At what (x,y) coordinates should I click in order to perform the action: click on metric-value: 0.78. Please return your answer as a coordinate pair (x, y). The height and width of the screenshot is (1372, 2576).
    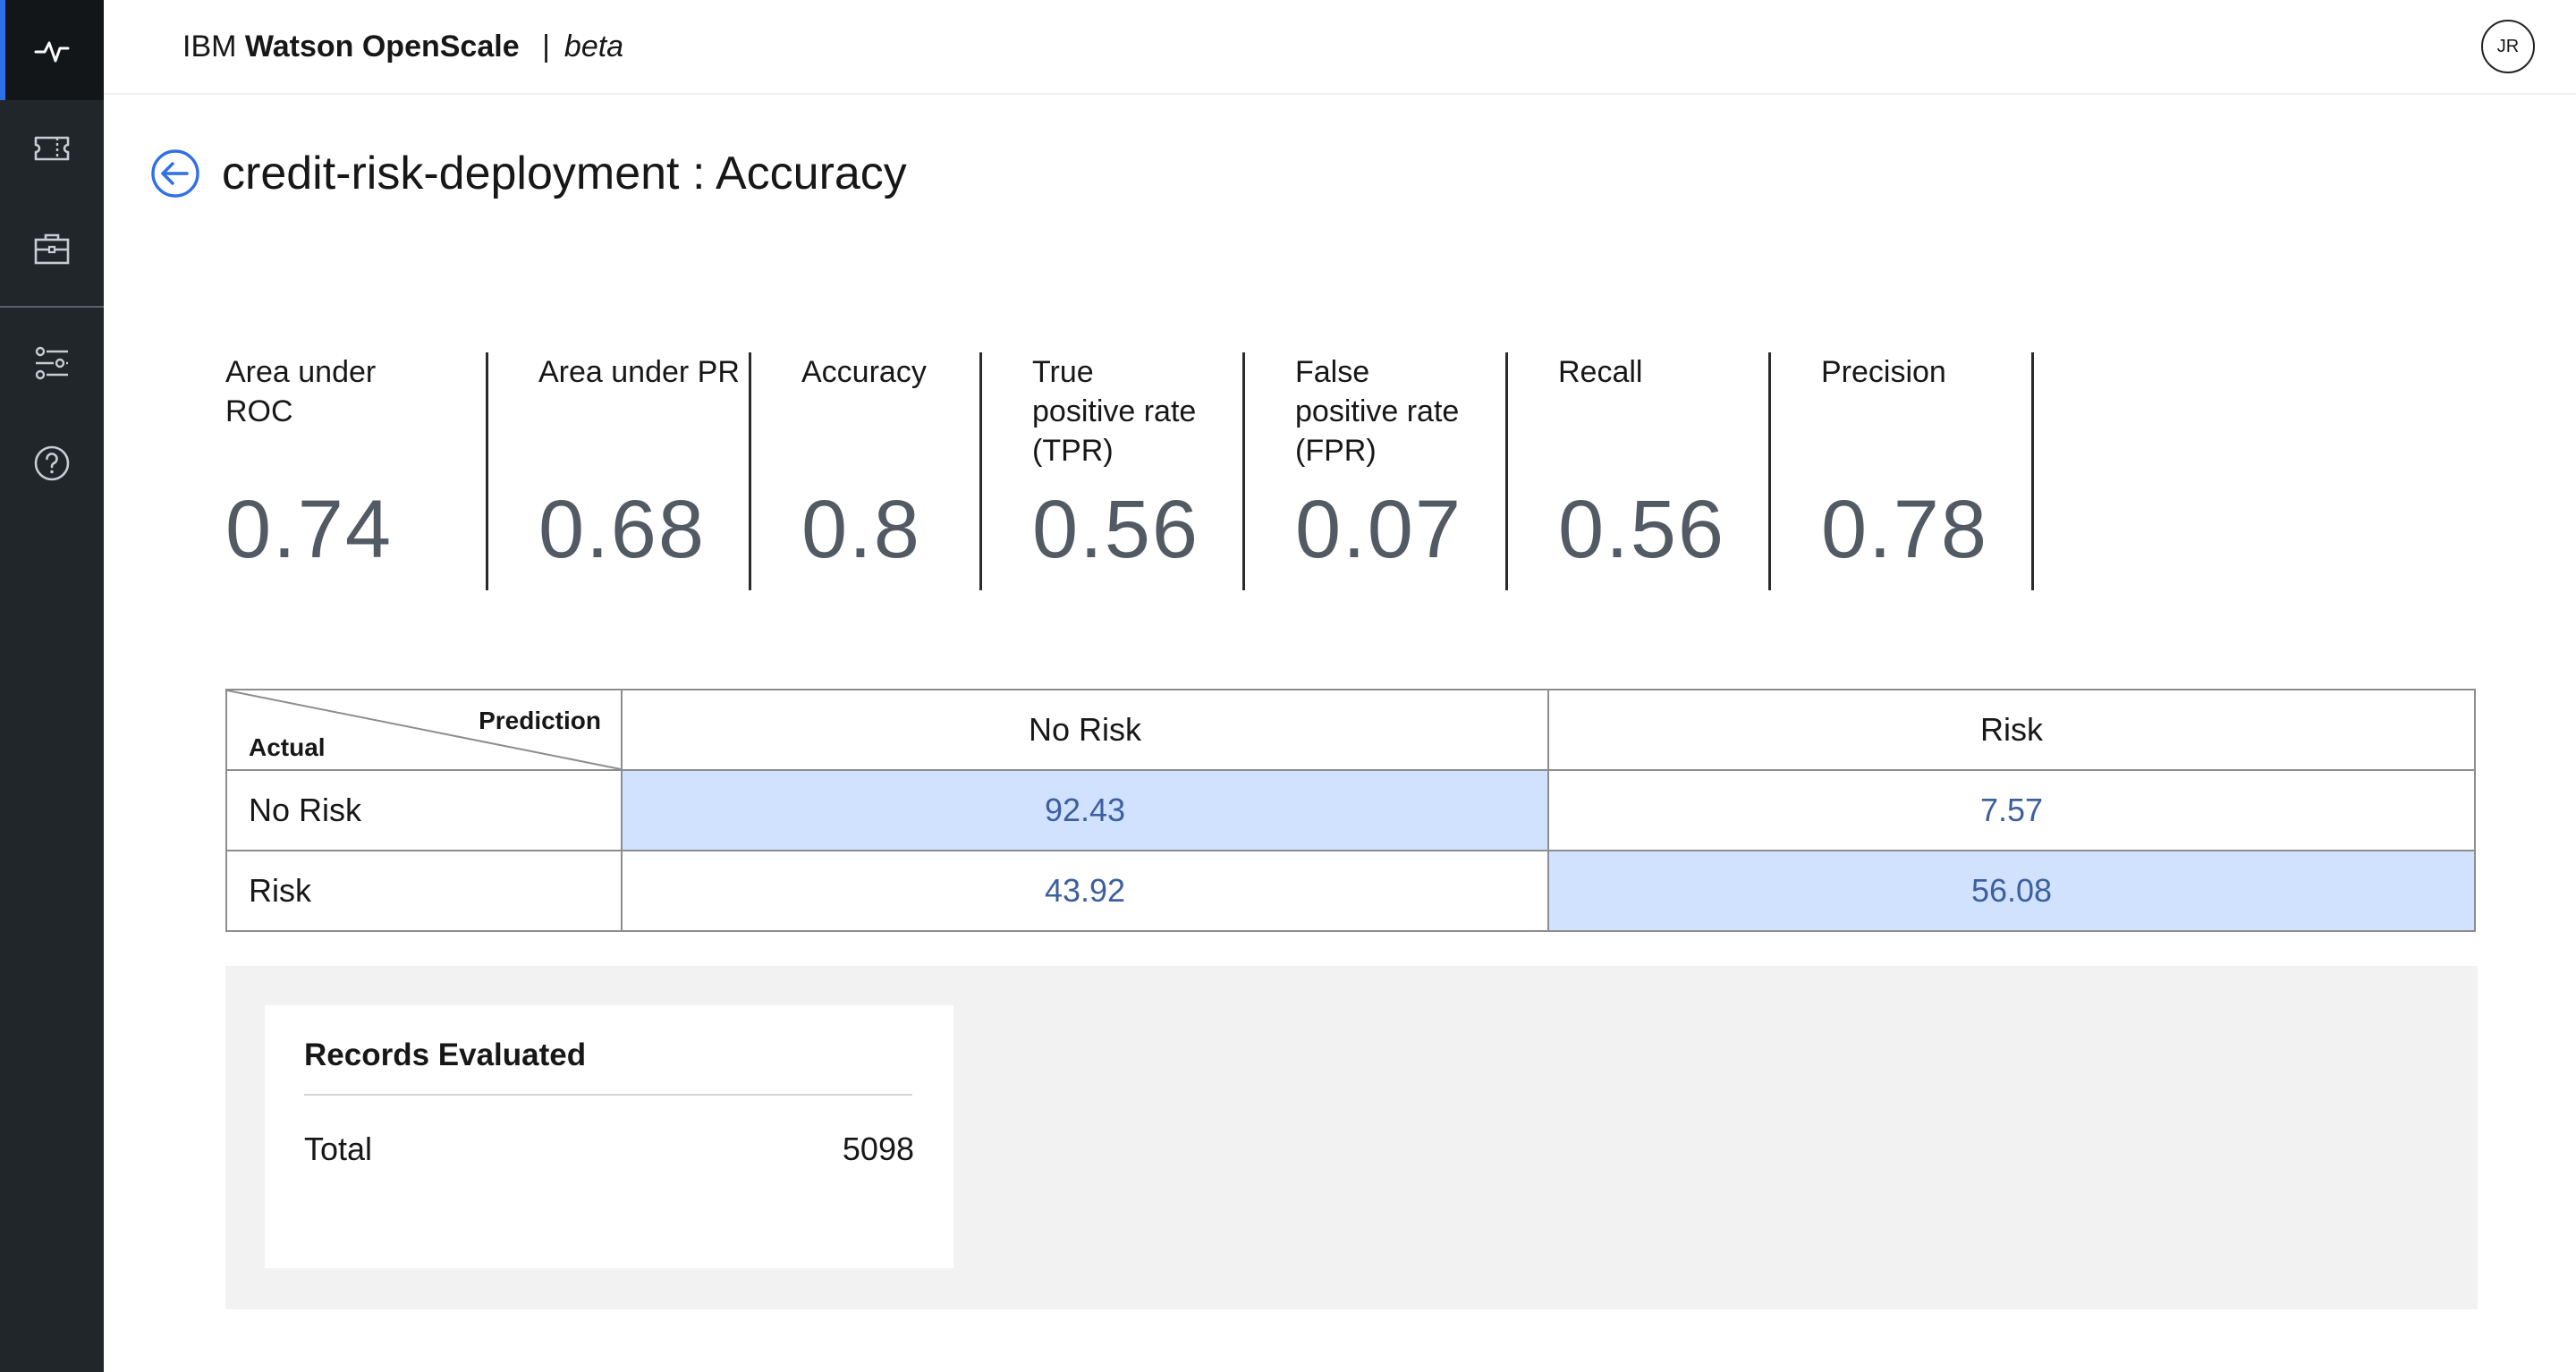
    Looking at the image, I should click on (1905, 529).